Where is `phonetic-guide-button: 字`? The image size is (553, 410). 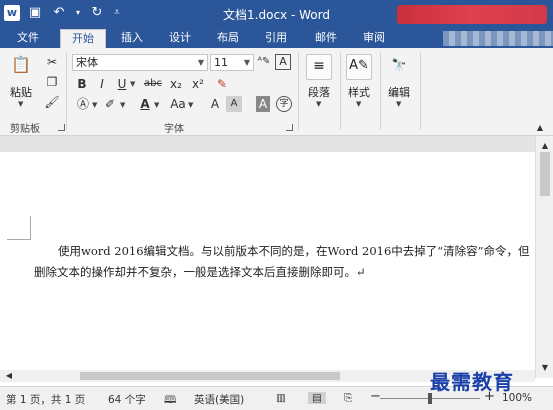
phonetic-guide-button: 字 is located at coordinates (284, 104).